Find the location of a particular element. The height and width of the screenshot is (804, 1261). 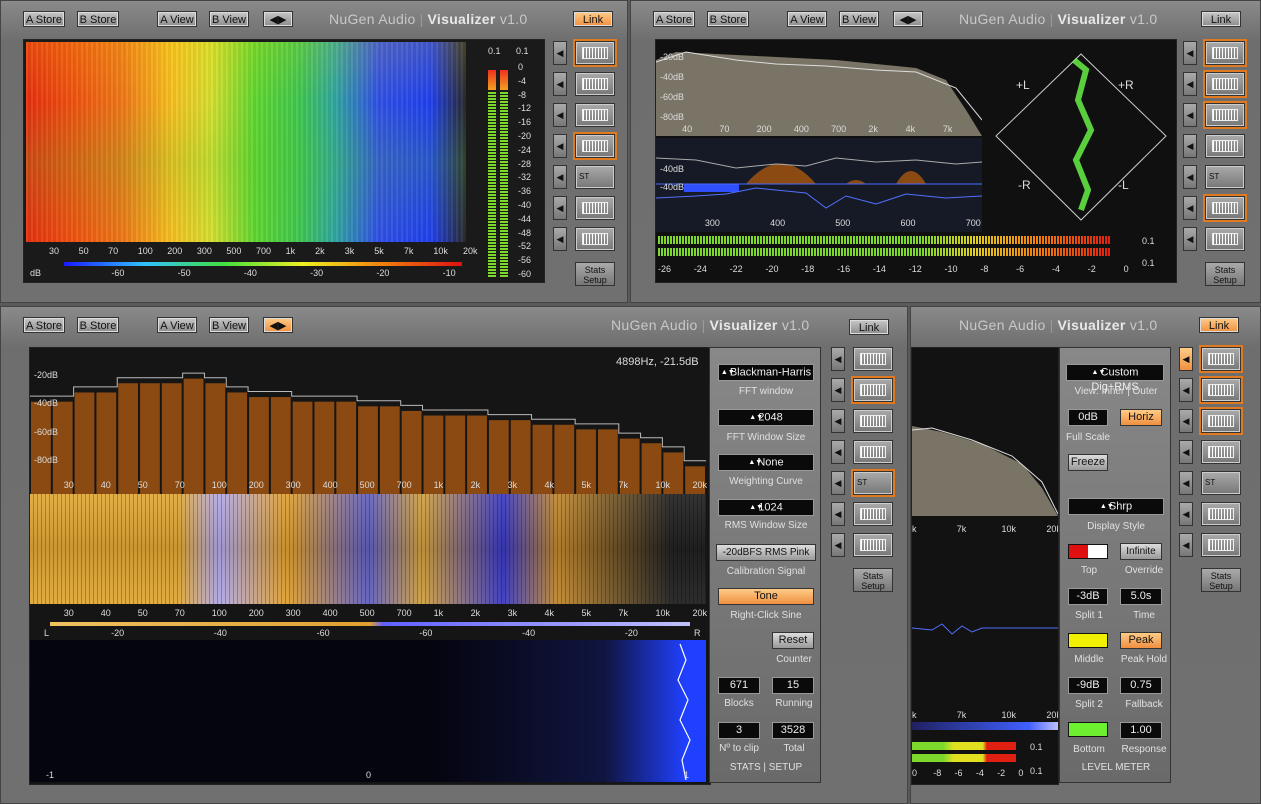

calibration-button: -20dBFS RMS Pink is located at coordinates (766, 552).